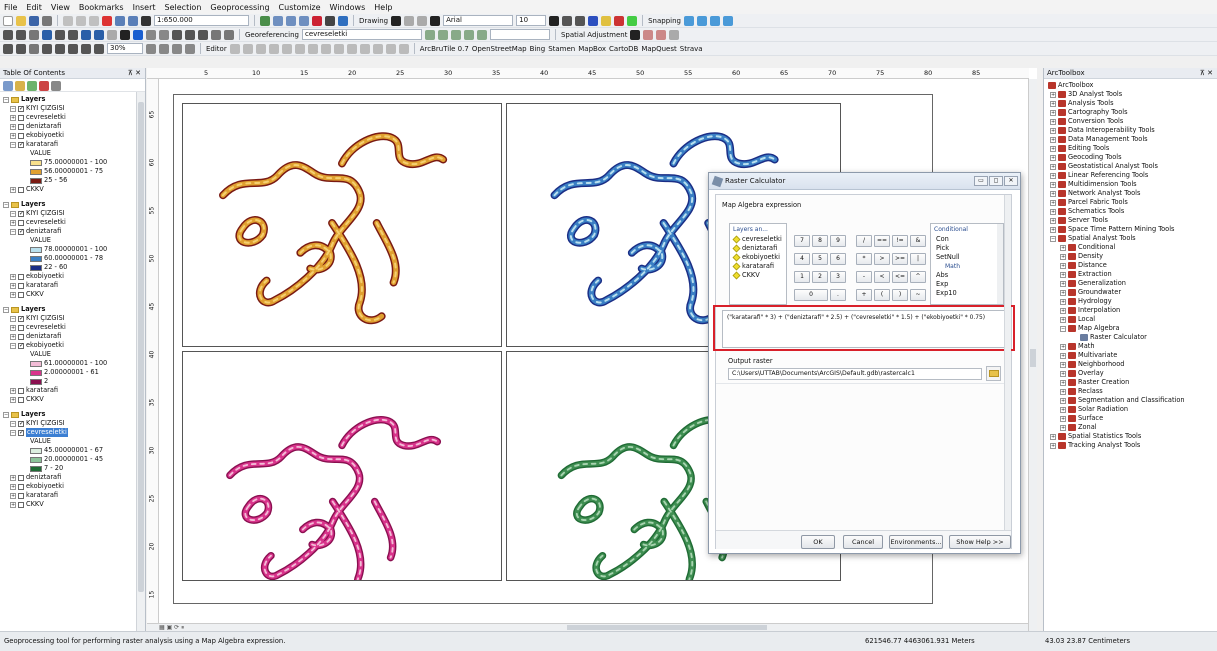 The width and height of the screenshot is (1217, 651). What do you see at coordinates (73, 34) in the screenshot?
I see `fixed-zoom-out-icon` at bounding box center [73, 34].